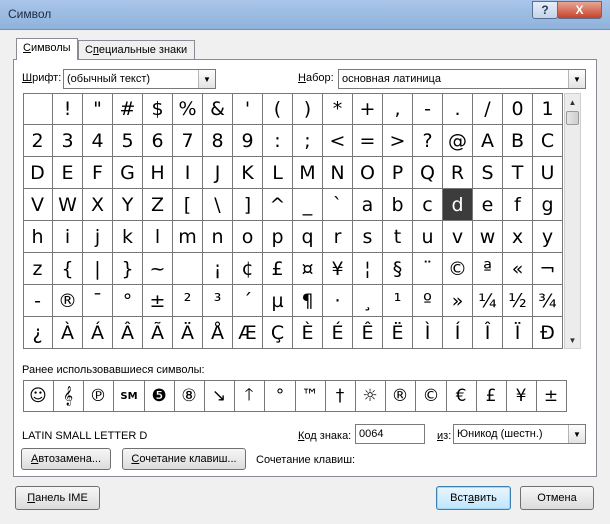  What do you see at coordinates (68, 269) in the screenshot?
I see `symbol-cell: {` at bounding box center [68, 269].